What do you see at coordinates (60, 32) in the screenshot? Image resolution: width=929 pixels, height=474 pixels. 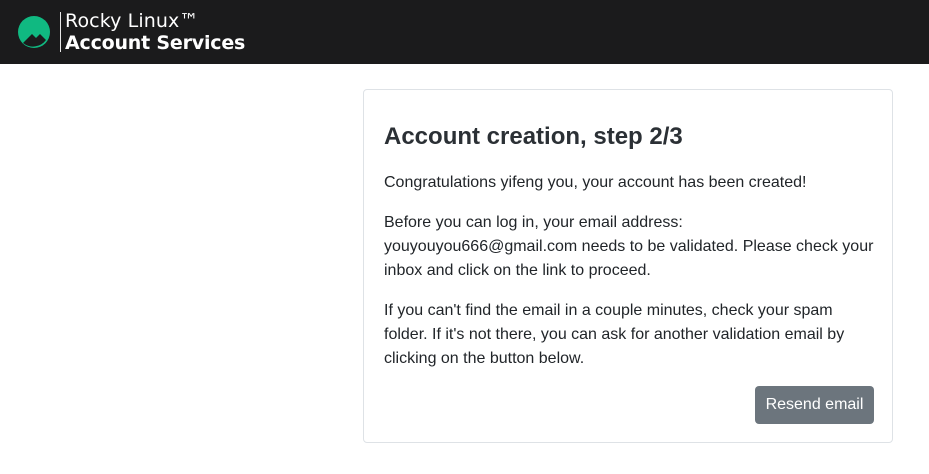 I see `brand-divider` at bounding box center [60, 32].